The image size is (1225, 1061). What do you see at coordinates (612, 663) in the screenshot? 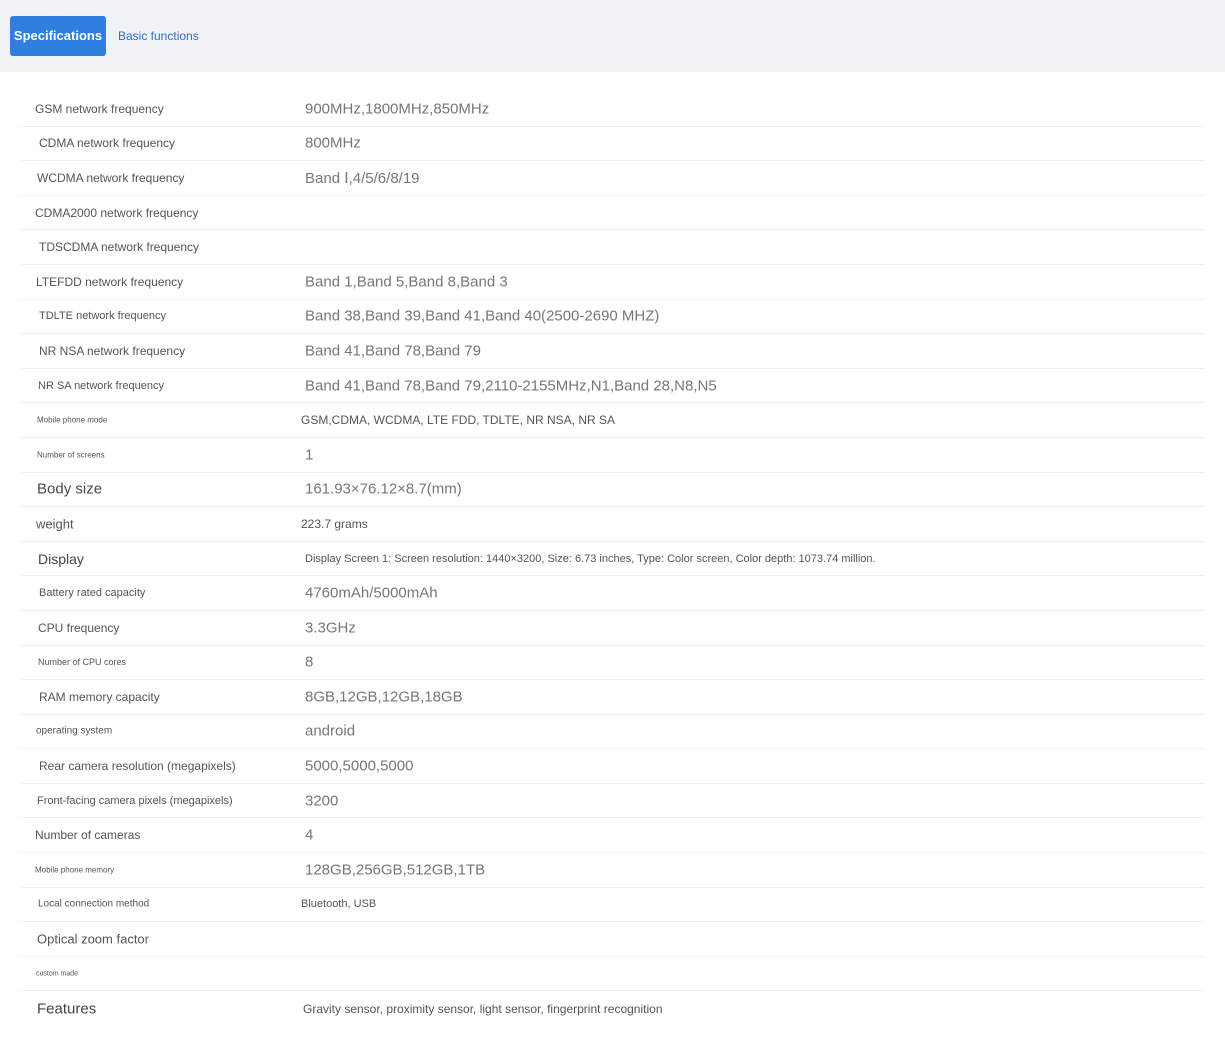
I see `spec-row-cpu-cores: Number of CPU cores 8` at bounding box center [612, 663].